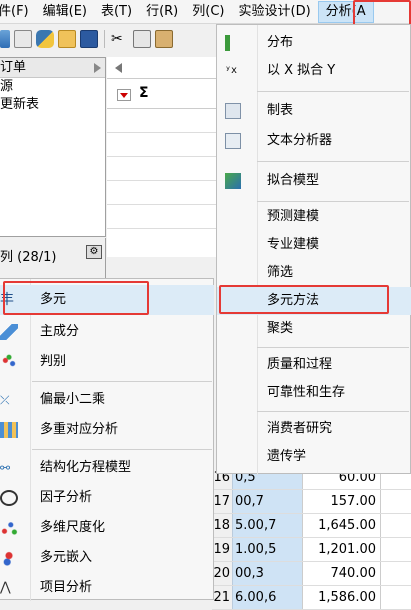 Image resolution: width=411 pixels, height=610 pixels. Describe the element at coordinates (107, 332) in the screenshot. I see `menu-item-principal-components: 主成分` at that location.